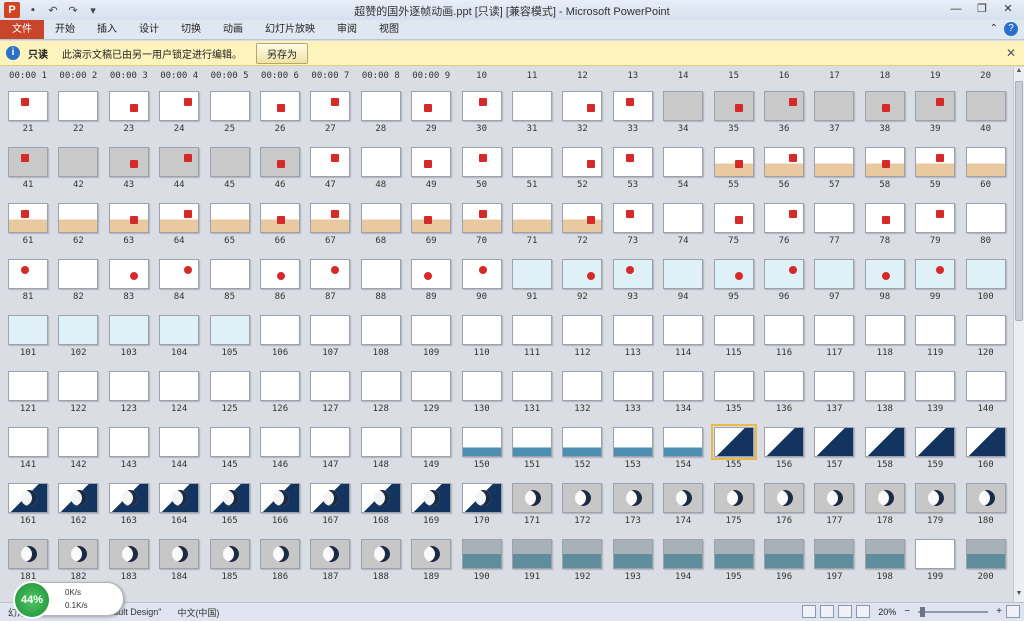  Describe the element at coordinates (198, 612) in the screenshot. I see `language-indicator: 中文(中国)` at that location.